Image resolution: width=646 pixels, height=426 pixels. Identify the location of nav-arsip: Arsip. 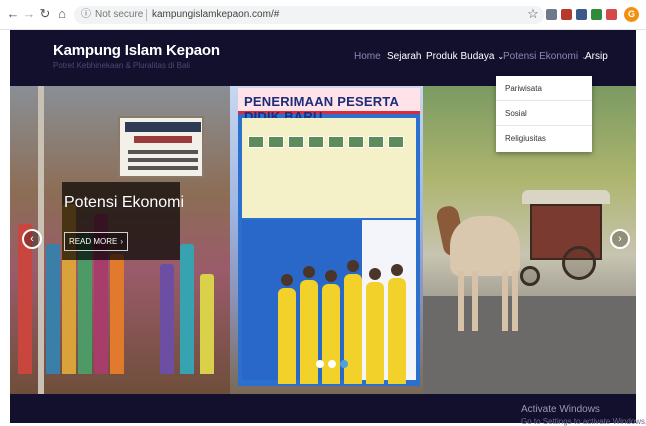
(596, 57).